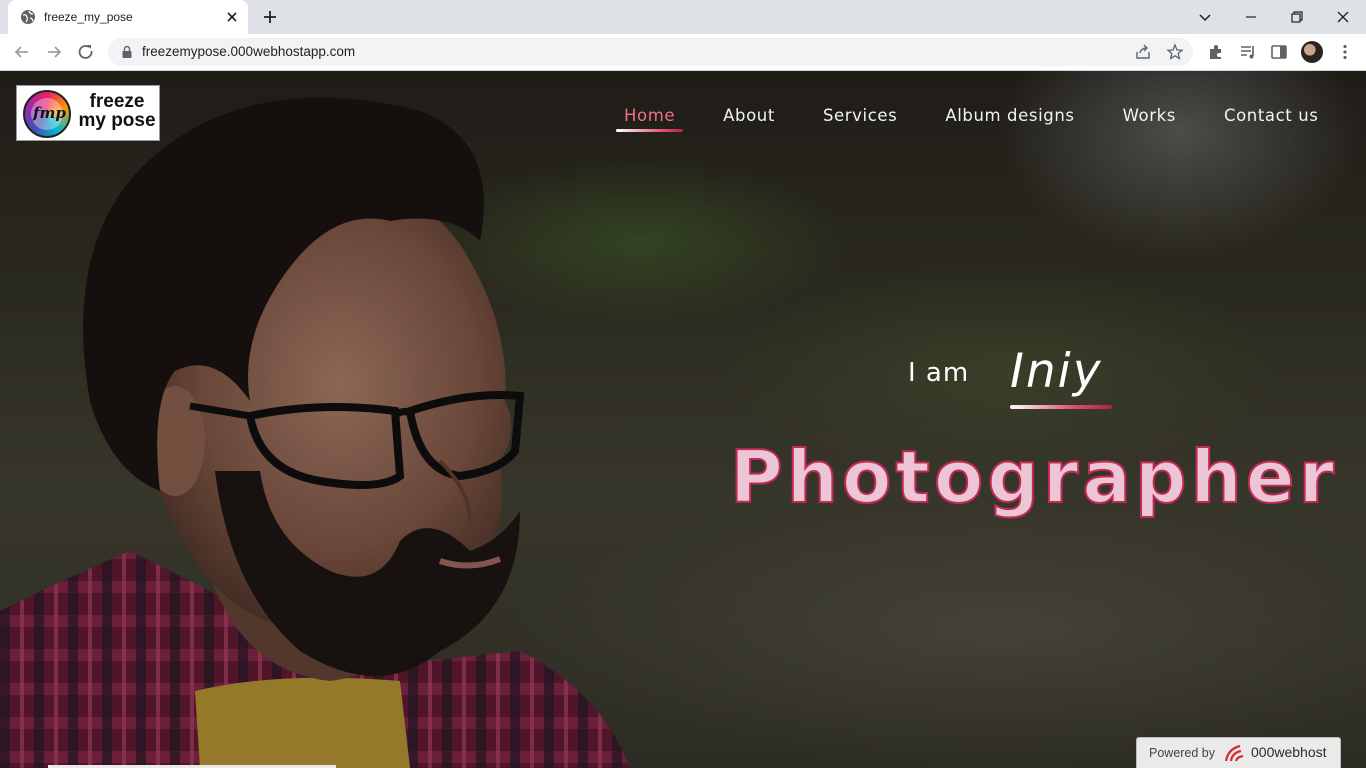 This screenshot has width=1366, height=768. What do you see at coordinates (1289, 752) in the screenshot?
I see `host-name: 000webhost` at bounding box center [1289, 752].